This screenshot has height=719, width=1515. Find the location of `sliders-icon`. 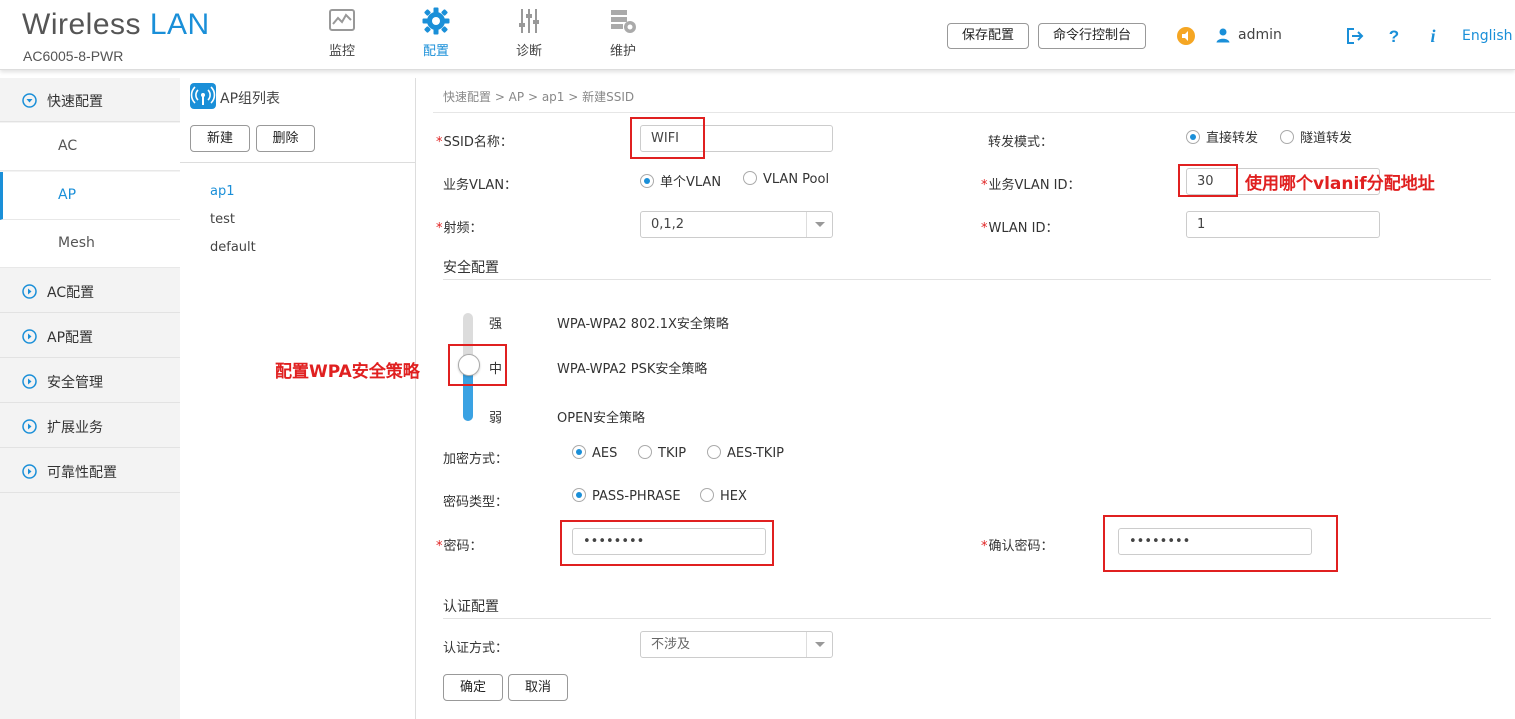

sliders-icon is located at coordinates (529, 21).